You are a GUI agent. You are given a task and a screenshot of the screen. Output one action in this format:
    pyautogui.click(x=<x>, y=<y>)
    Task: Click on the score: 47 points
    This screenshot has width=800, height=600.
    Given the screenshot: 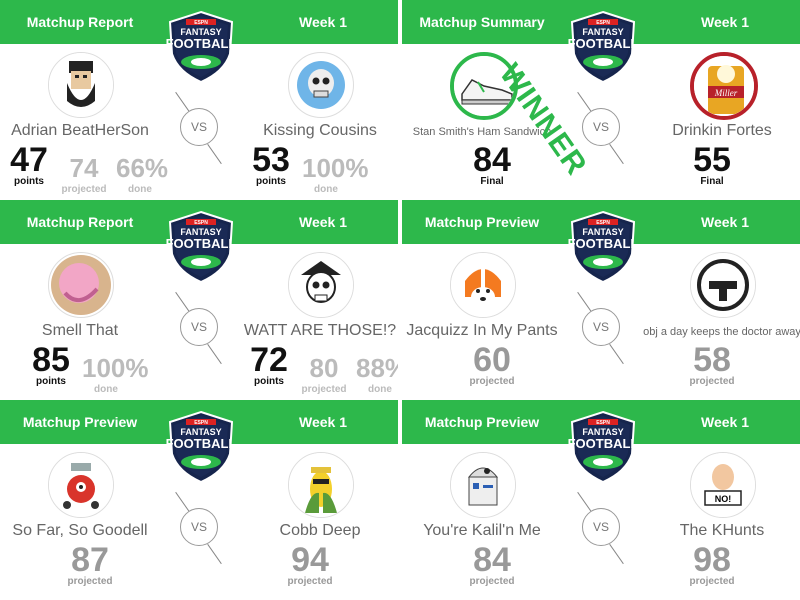 What is the action you would take?
    pyautogui.click(x=29, y=164)
    